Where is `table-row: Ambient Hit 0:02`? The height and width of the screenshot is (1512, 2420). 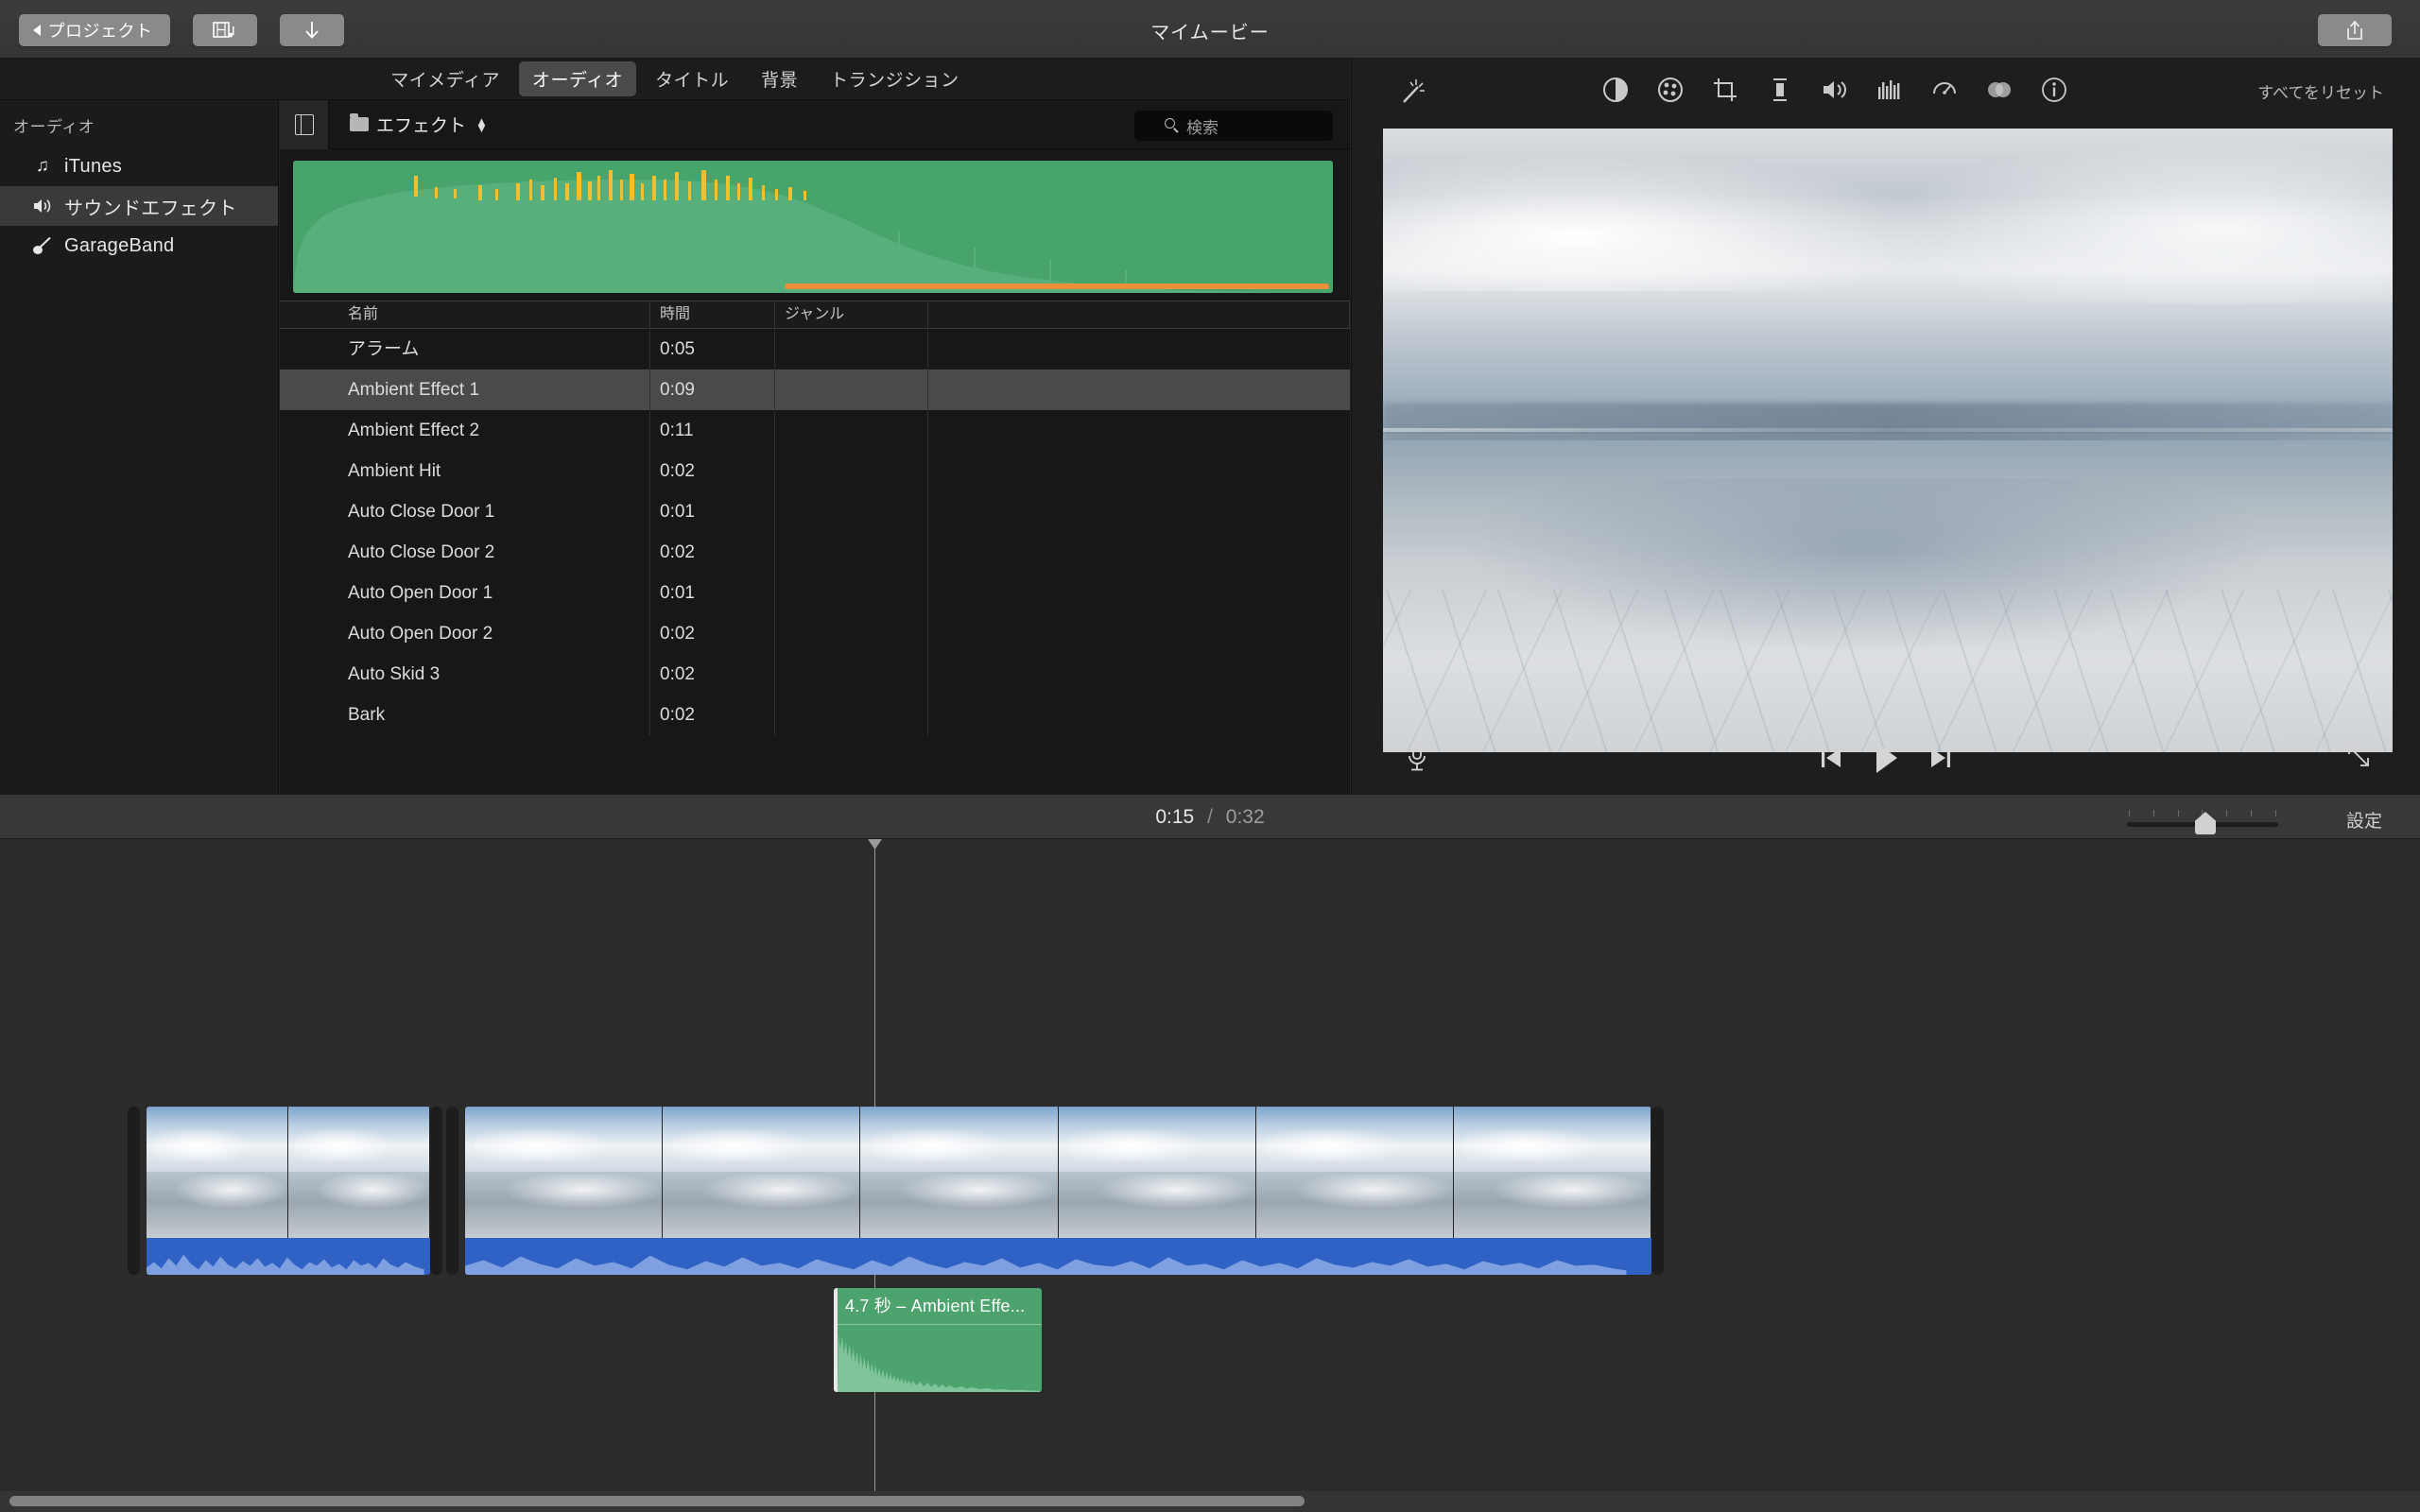 table-row: Ambient Hit 0:02 is located at coordinates (815, 471).